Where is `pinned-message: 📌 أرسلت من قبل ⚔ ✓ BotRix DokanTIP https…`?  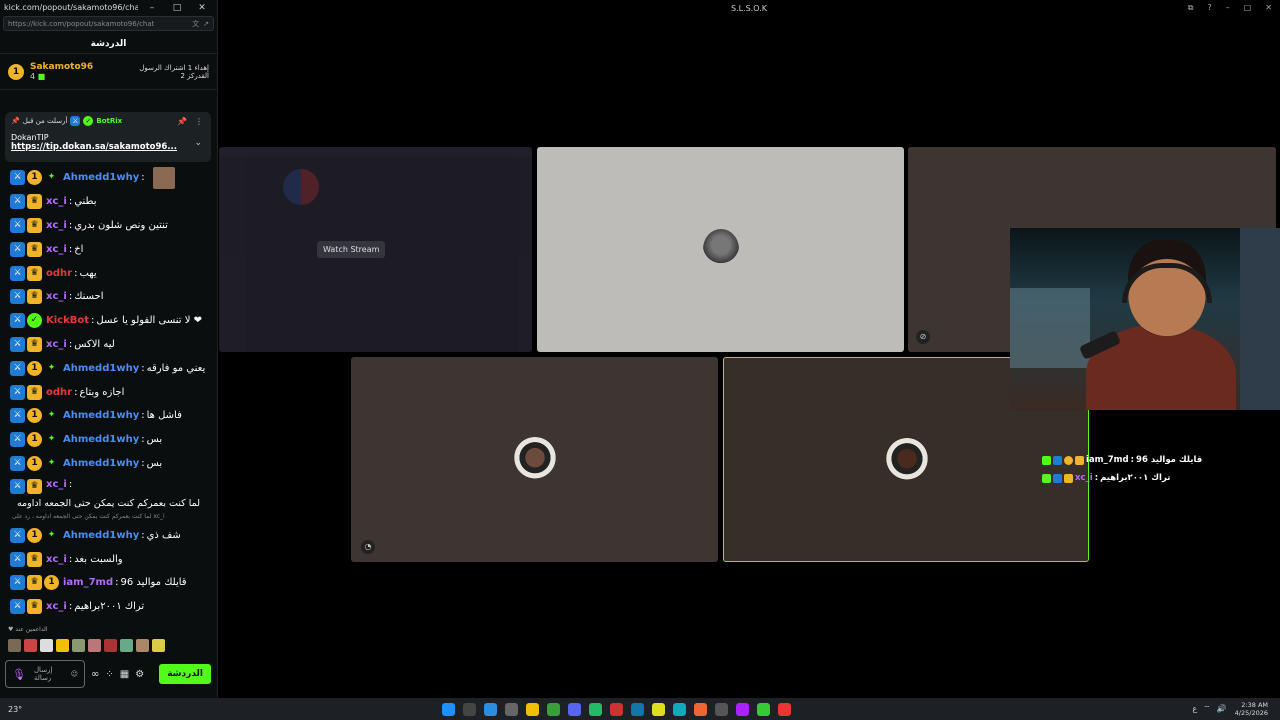 pinned-message: 📌 أرسلت من قبل ⚔ ✓ BotRix DokanTIP https… is located at coordinates (108, 137).